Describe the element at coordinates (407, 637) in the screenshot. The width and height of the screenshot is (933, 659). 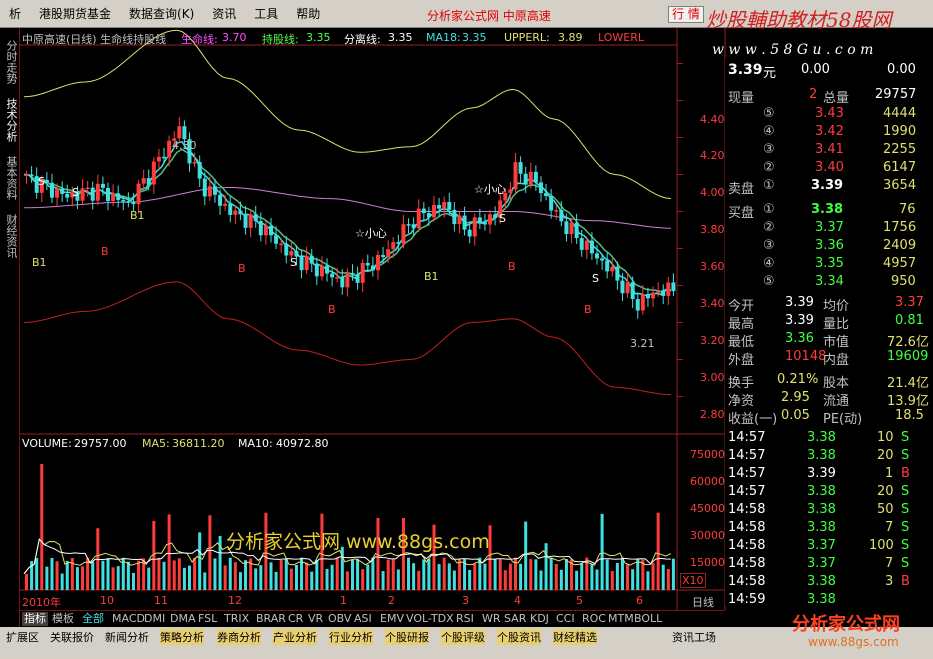
I see `tab-stock-report: 个股研报` at that location.